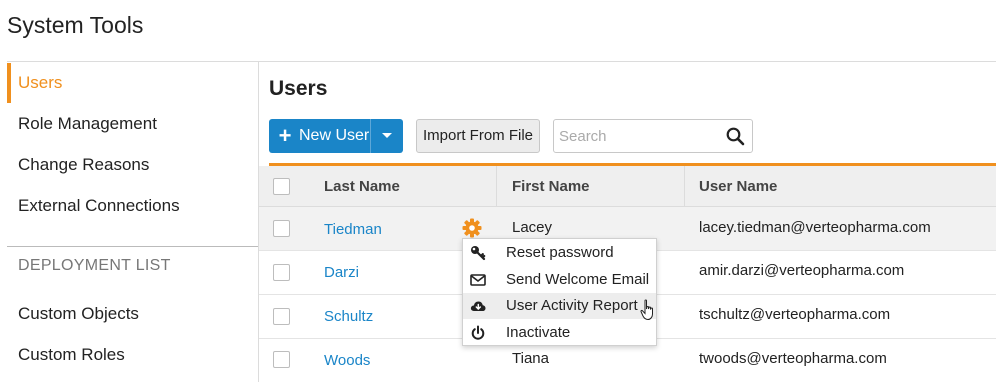 The image size is (996, 382). Describe the element at coordinates (738, 186) in the screenshot. I see `column-header-user-name: User Name` at that location.